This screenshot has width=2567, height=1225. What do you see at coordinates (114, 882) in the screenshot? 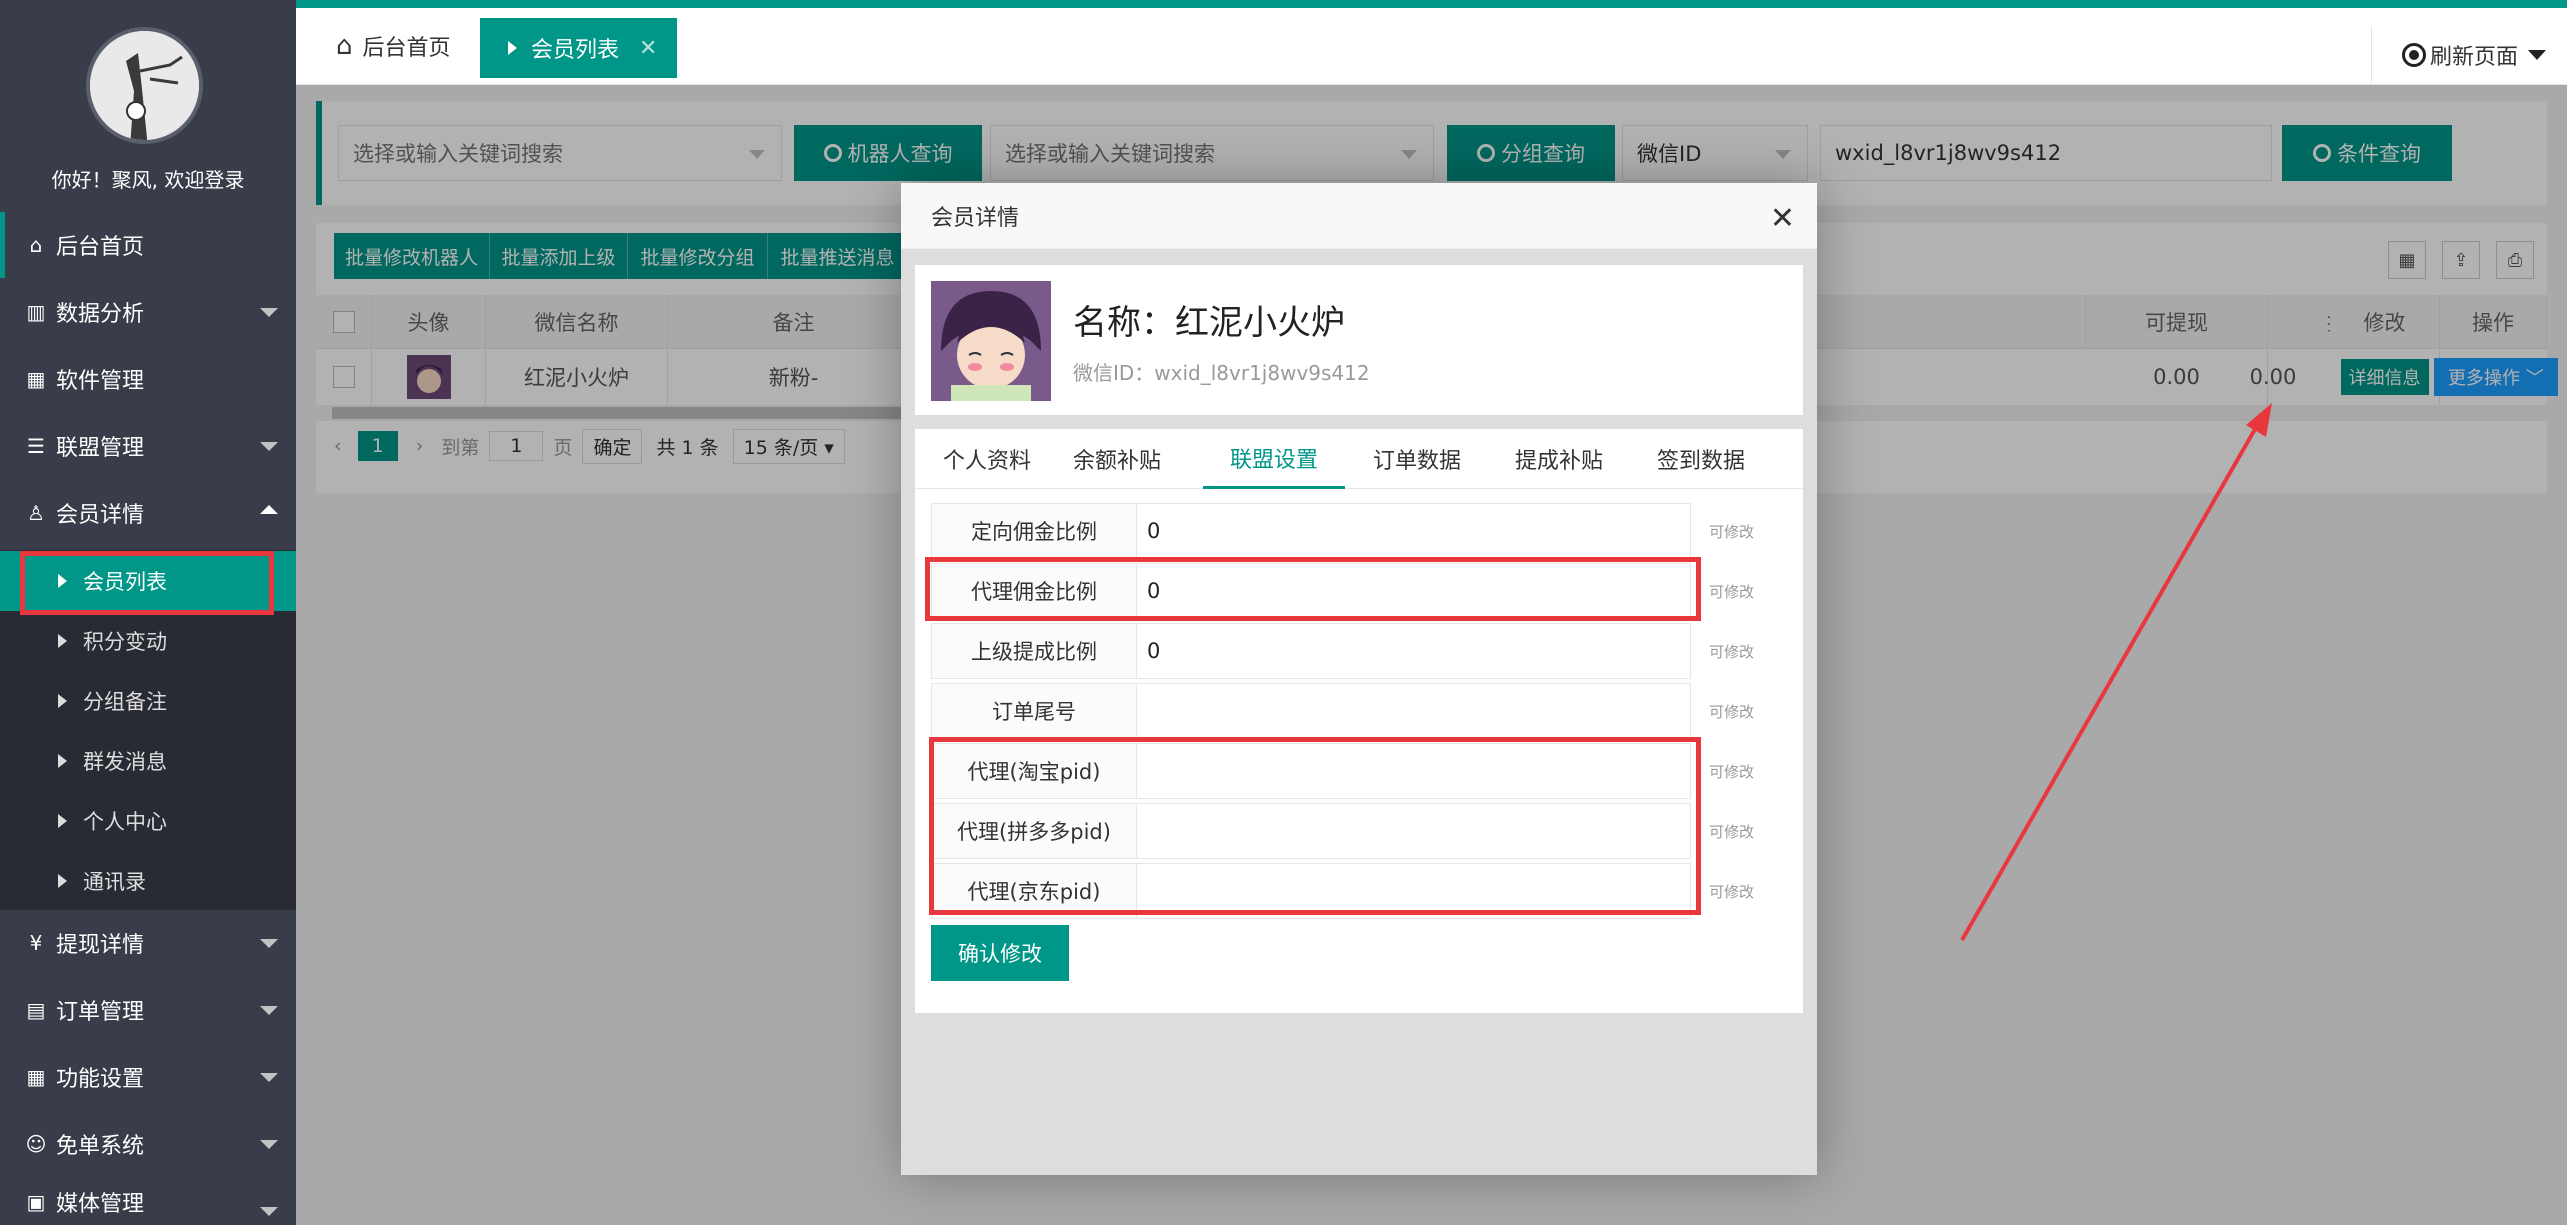
I see `sidebar-subitem-label: 通讯录` at bounding box center [114, 882].